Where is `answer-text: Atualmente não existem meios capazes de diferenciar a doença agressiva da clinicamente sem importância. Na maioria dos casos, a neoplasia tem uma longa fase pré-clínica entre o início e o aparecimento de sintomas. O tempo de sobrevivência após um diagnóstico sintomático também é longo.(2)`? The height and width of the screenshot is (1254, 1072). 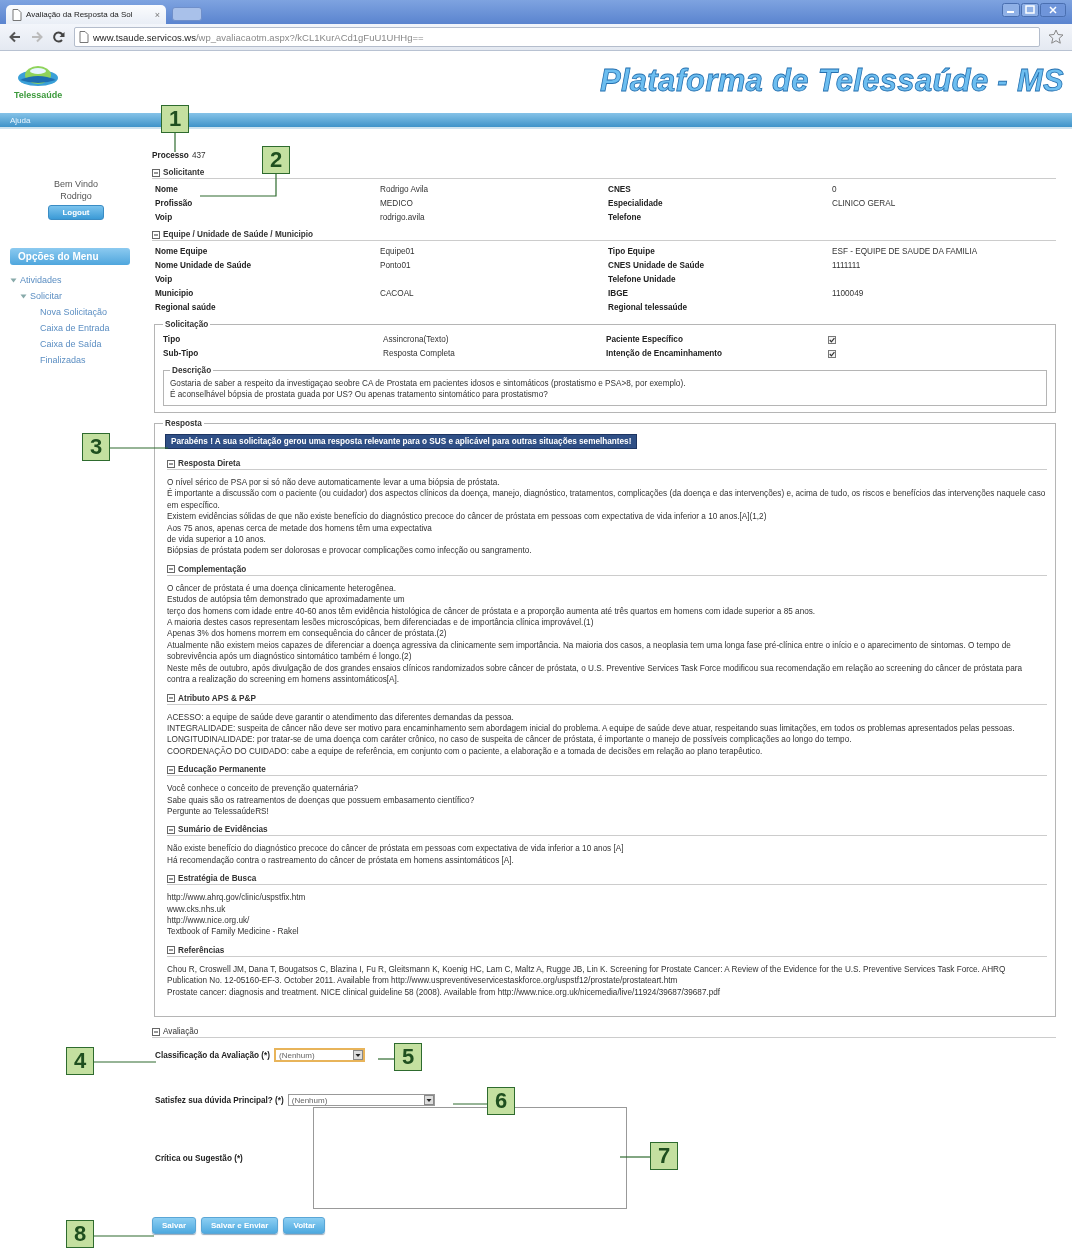
answer-text: Atualmente não existem meios capazes de diferenciar a doença agressiva da clinicamente sem importância. Na maioria dos casos, a neoplasia tem uma longa fase pré-clínica entre o início e o aparecimento de sintomas. O tempo de sobrevivência após um diagnóstico sintomático também é longo.(2) is located at coordinates (589, 651).